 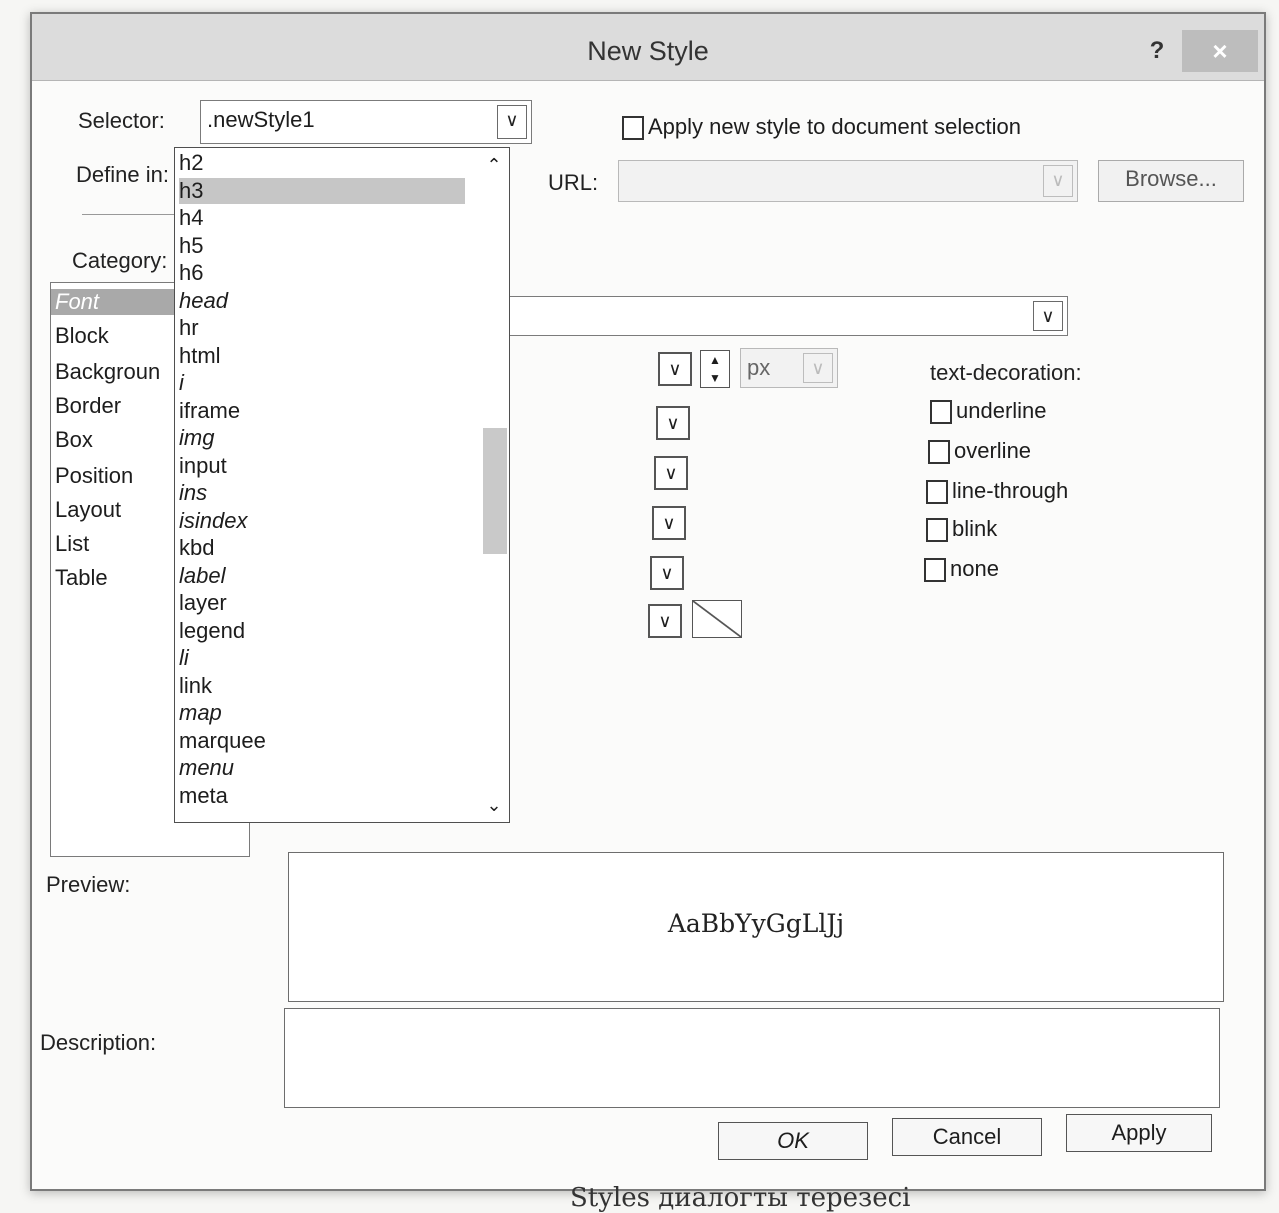 I want to click on figure-caption: Styles диалогты терезесі, so click(x=740, y=1198).